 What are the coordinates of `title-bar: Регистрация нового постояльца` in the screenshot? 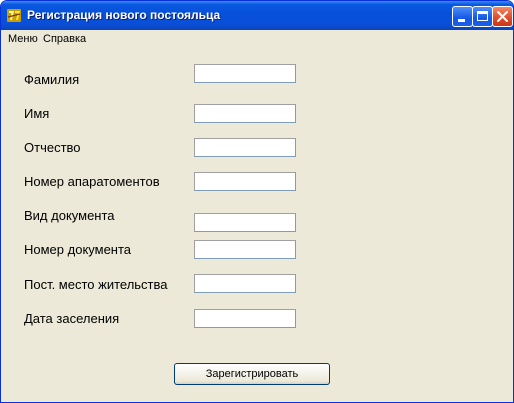 It's located at (257, 15).